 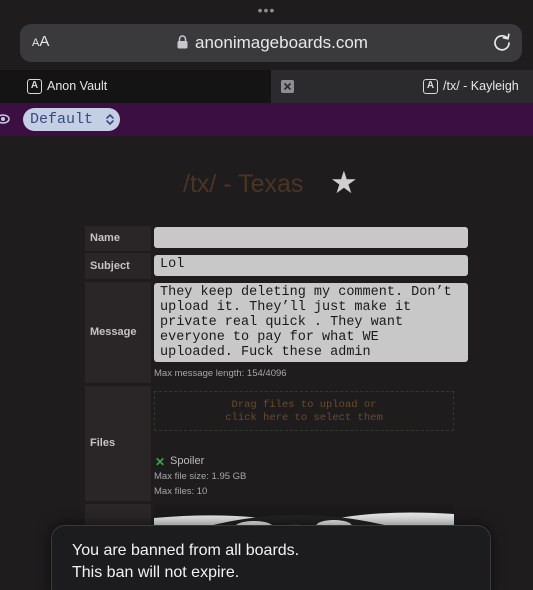 I want to click on subject-field: Lol, so click(x=311, y=265).